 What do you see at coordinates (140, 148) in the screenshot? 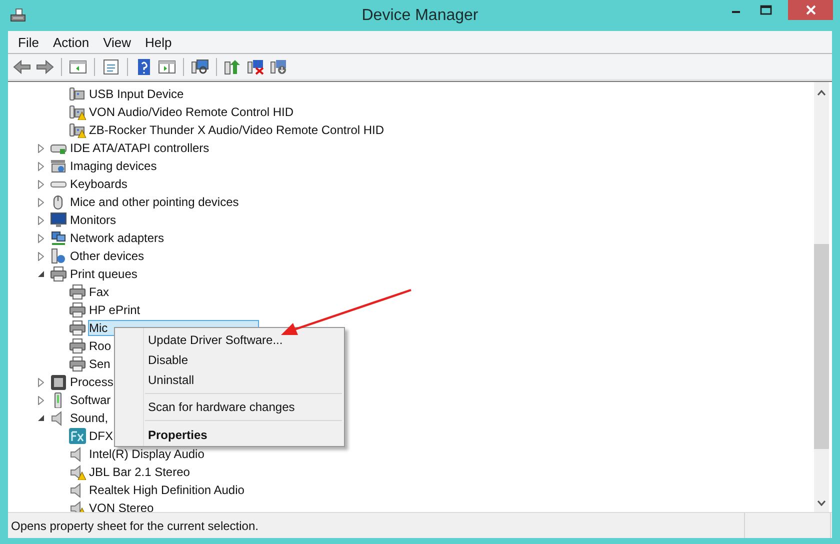
I see `tree-item: IDE ATA/ATAPI controllers` at bounding box center [140, 148].